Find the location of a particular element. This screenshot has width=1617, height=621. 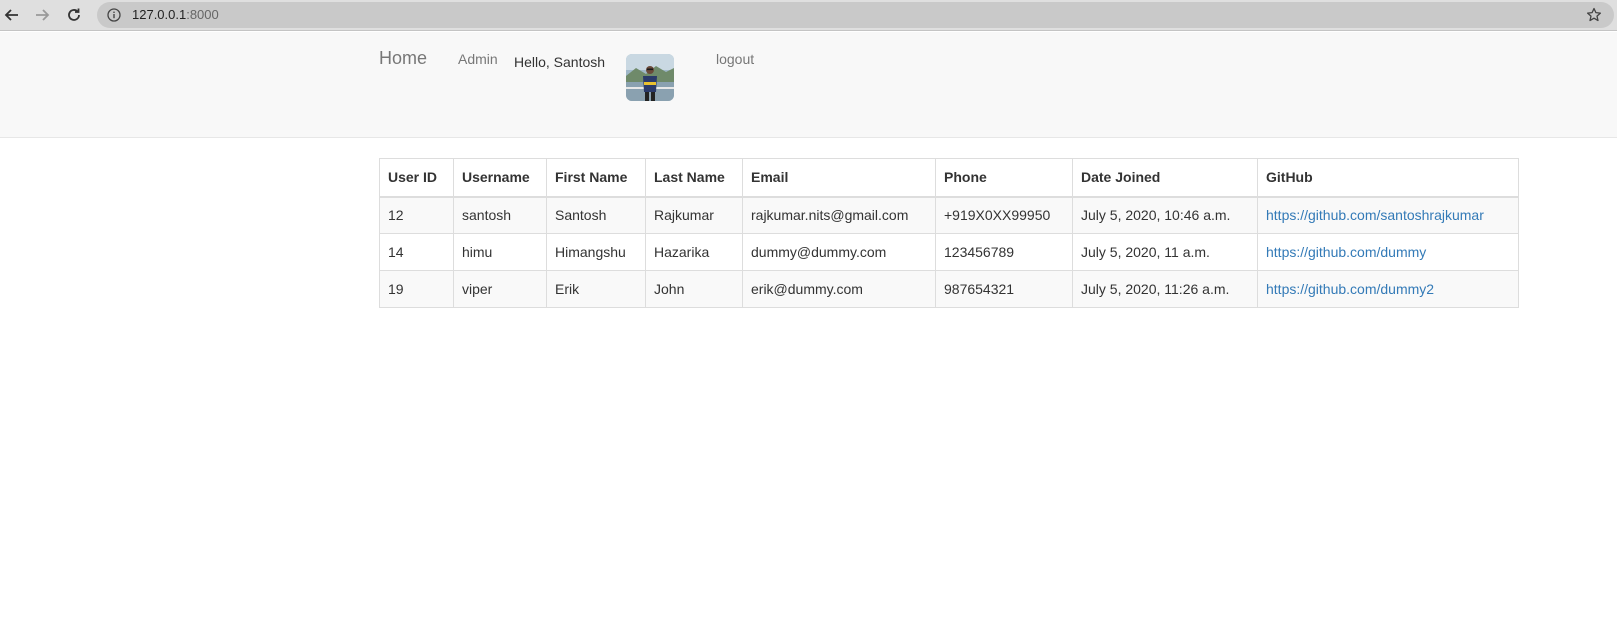

cell-first-name: Himangshu is located at coordinates (596, 252).